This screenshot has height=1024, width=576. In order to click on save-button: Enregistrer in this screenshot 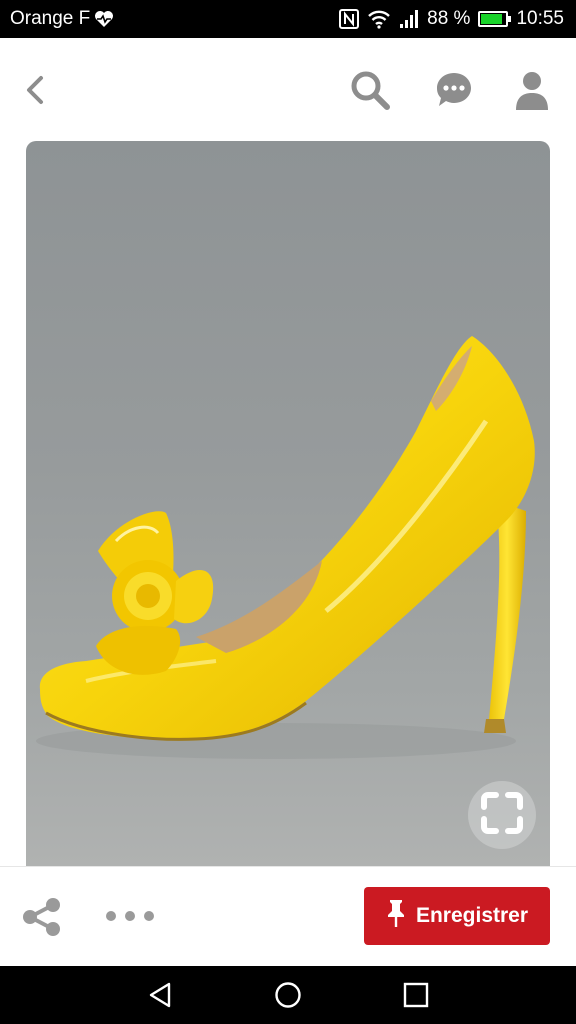, I will do `click(457, 916)`.